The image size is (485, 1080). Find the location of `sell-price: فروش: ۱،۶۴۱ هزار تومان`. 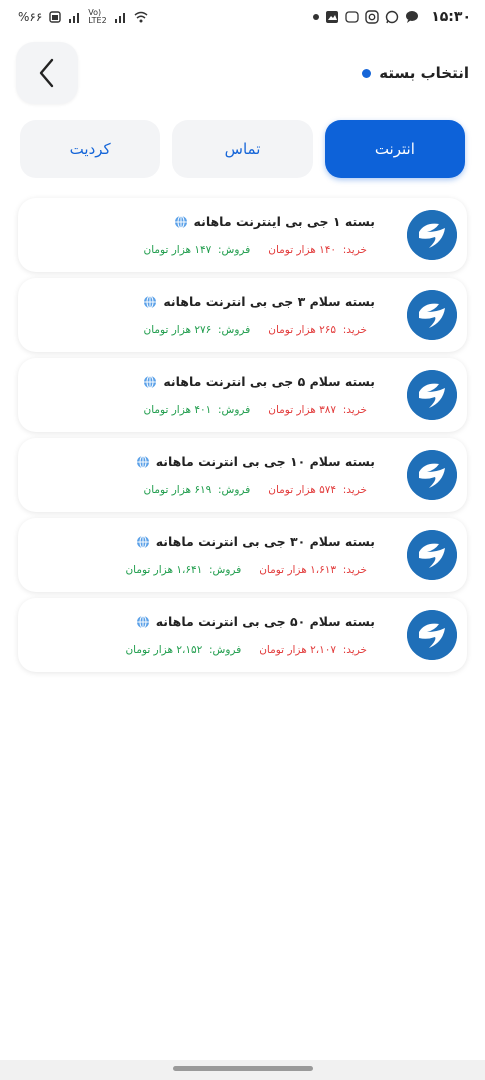

sell-price: فروش: ۱،۶۴۱ هزار تومان is located at coordinates (183, 570).